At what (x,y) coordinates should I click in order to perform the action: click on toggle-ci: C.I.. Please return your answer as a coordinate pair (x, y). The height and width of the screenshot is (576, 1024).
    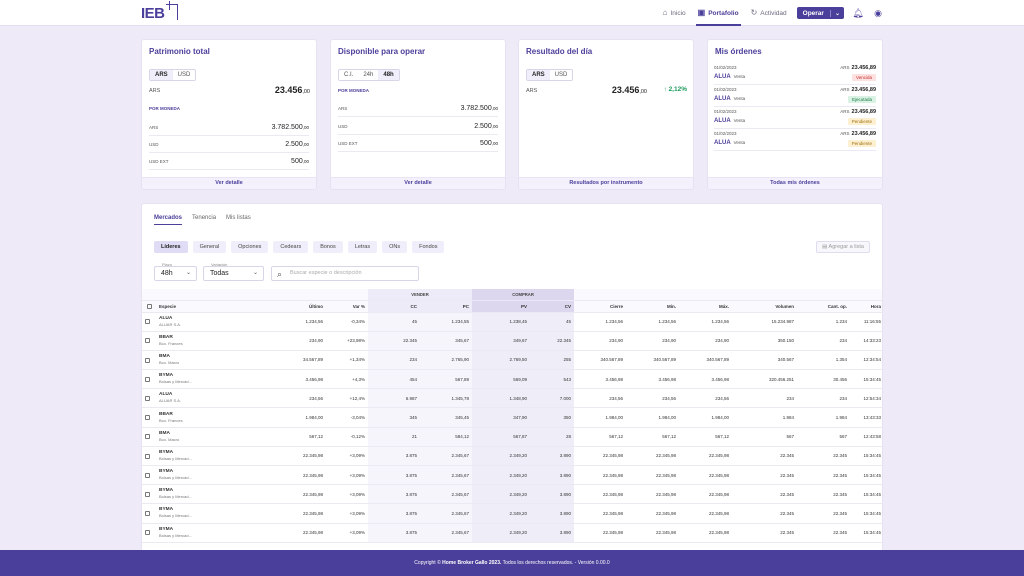
    Looking at the image, I should click on (348, 75).